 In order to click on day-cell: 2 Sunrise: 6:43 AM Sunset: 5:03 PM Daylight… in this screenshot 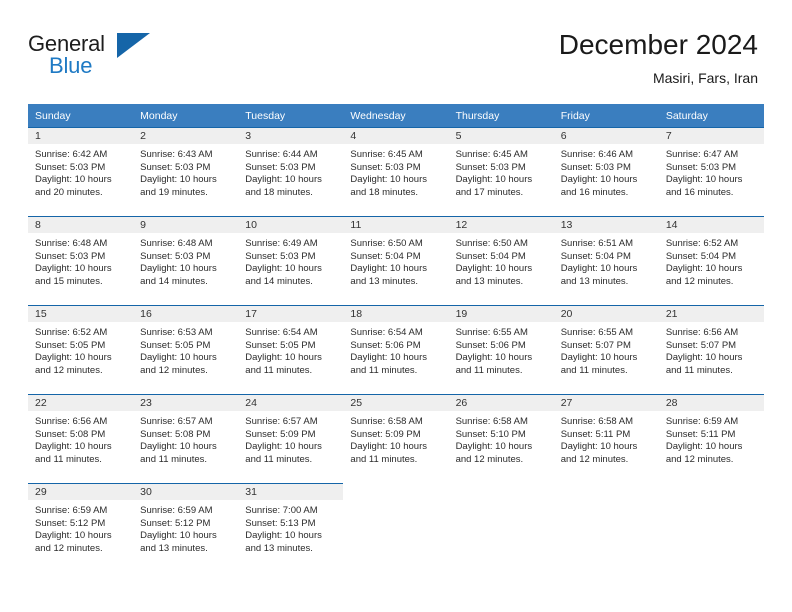, I will do `click(186, 171)`.